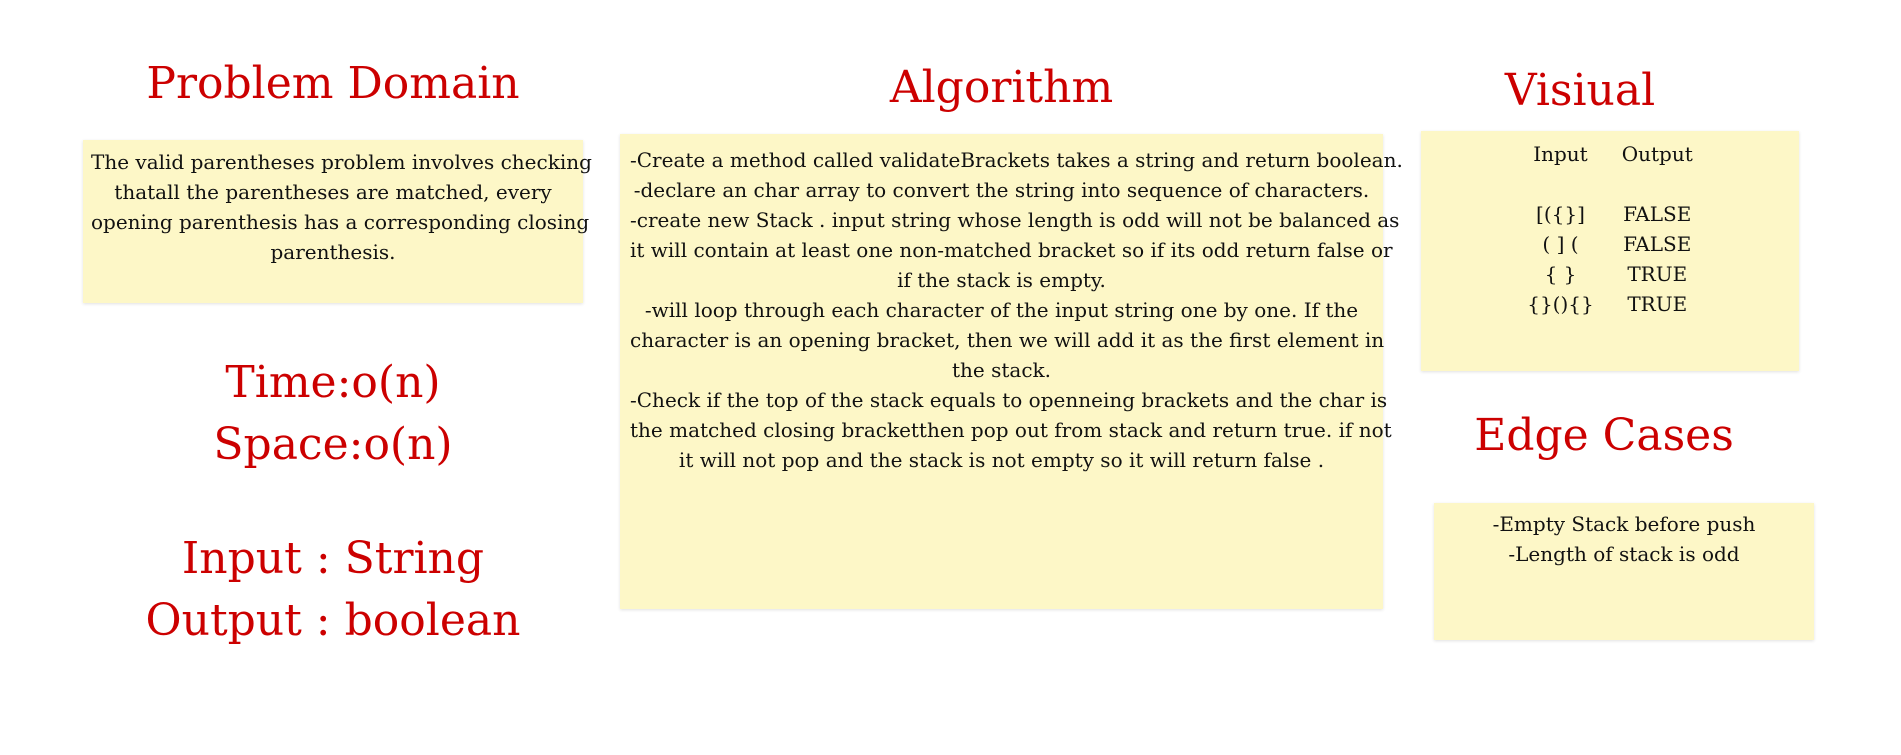 The height and width of the screenshot is (755, 1901). I want to click on algorithm-heading: Algorithm, so click(1001, 87).